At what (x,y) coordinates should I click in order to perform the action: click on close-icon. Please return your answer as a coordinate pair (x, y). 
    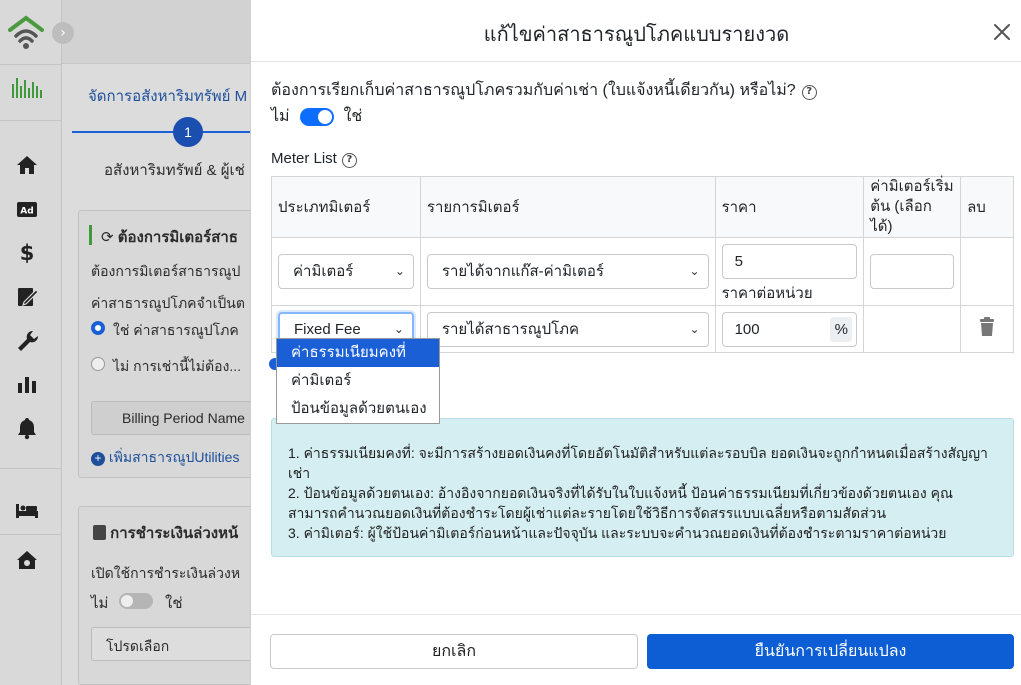
    Looking at the image, I should click on (1002, 32).